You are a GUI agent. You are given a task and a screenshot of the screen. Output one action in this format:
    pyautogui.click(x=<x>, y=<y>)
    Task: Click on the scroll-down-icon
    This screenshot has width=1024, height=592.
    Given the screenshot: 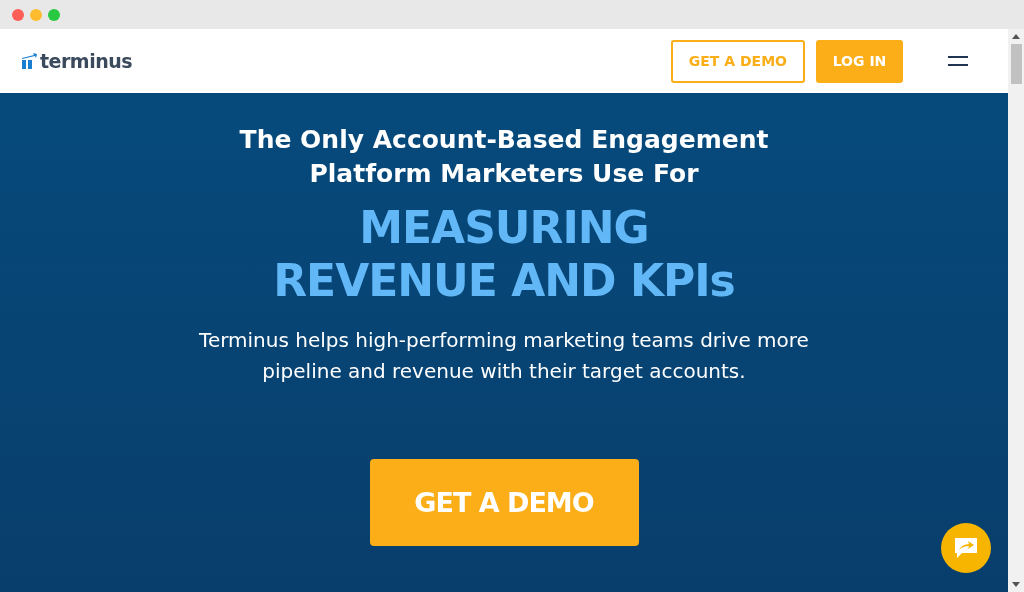 What is the action you would take?
    pyautogui.click(x=1016, y=584)
    